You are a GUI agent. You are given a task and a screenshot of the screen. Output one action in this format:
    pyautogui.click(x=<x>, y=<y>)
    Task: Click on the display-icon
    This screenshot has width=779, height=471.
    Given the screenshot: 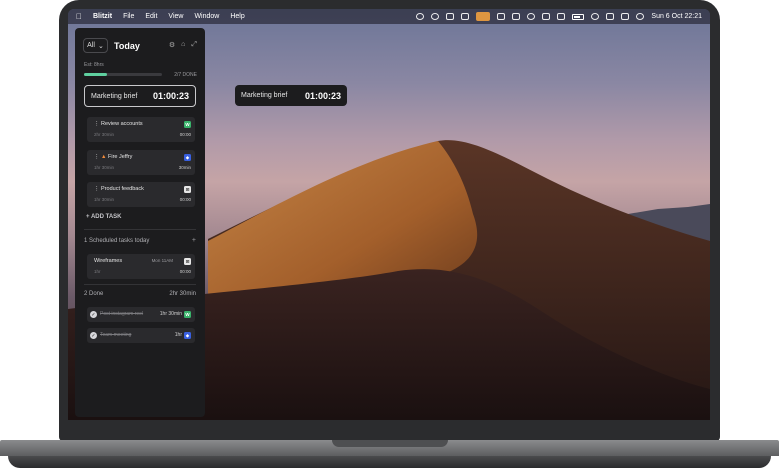 What is the action you would take?
    pyautogui.click(x=546, y=16)
    